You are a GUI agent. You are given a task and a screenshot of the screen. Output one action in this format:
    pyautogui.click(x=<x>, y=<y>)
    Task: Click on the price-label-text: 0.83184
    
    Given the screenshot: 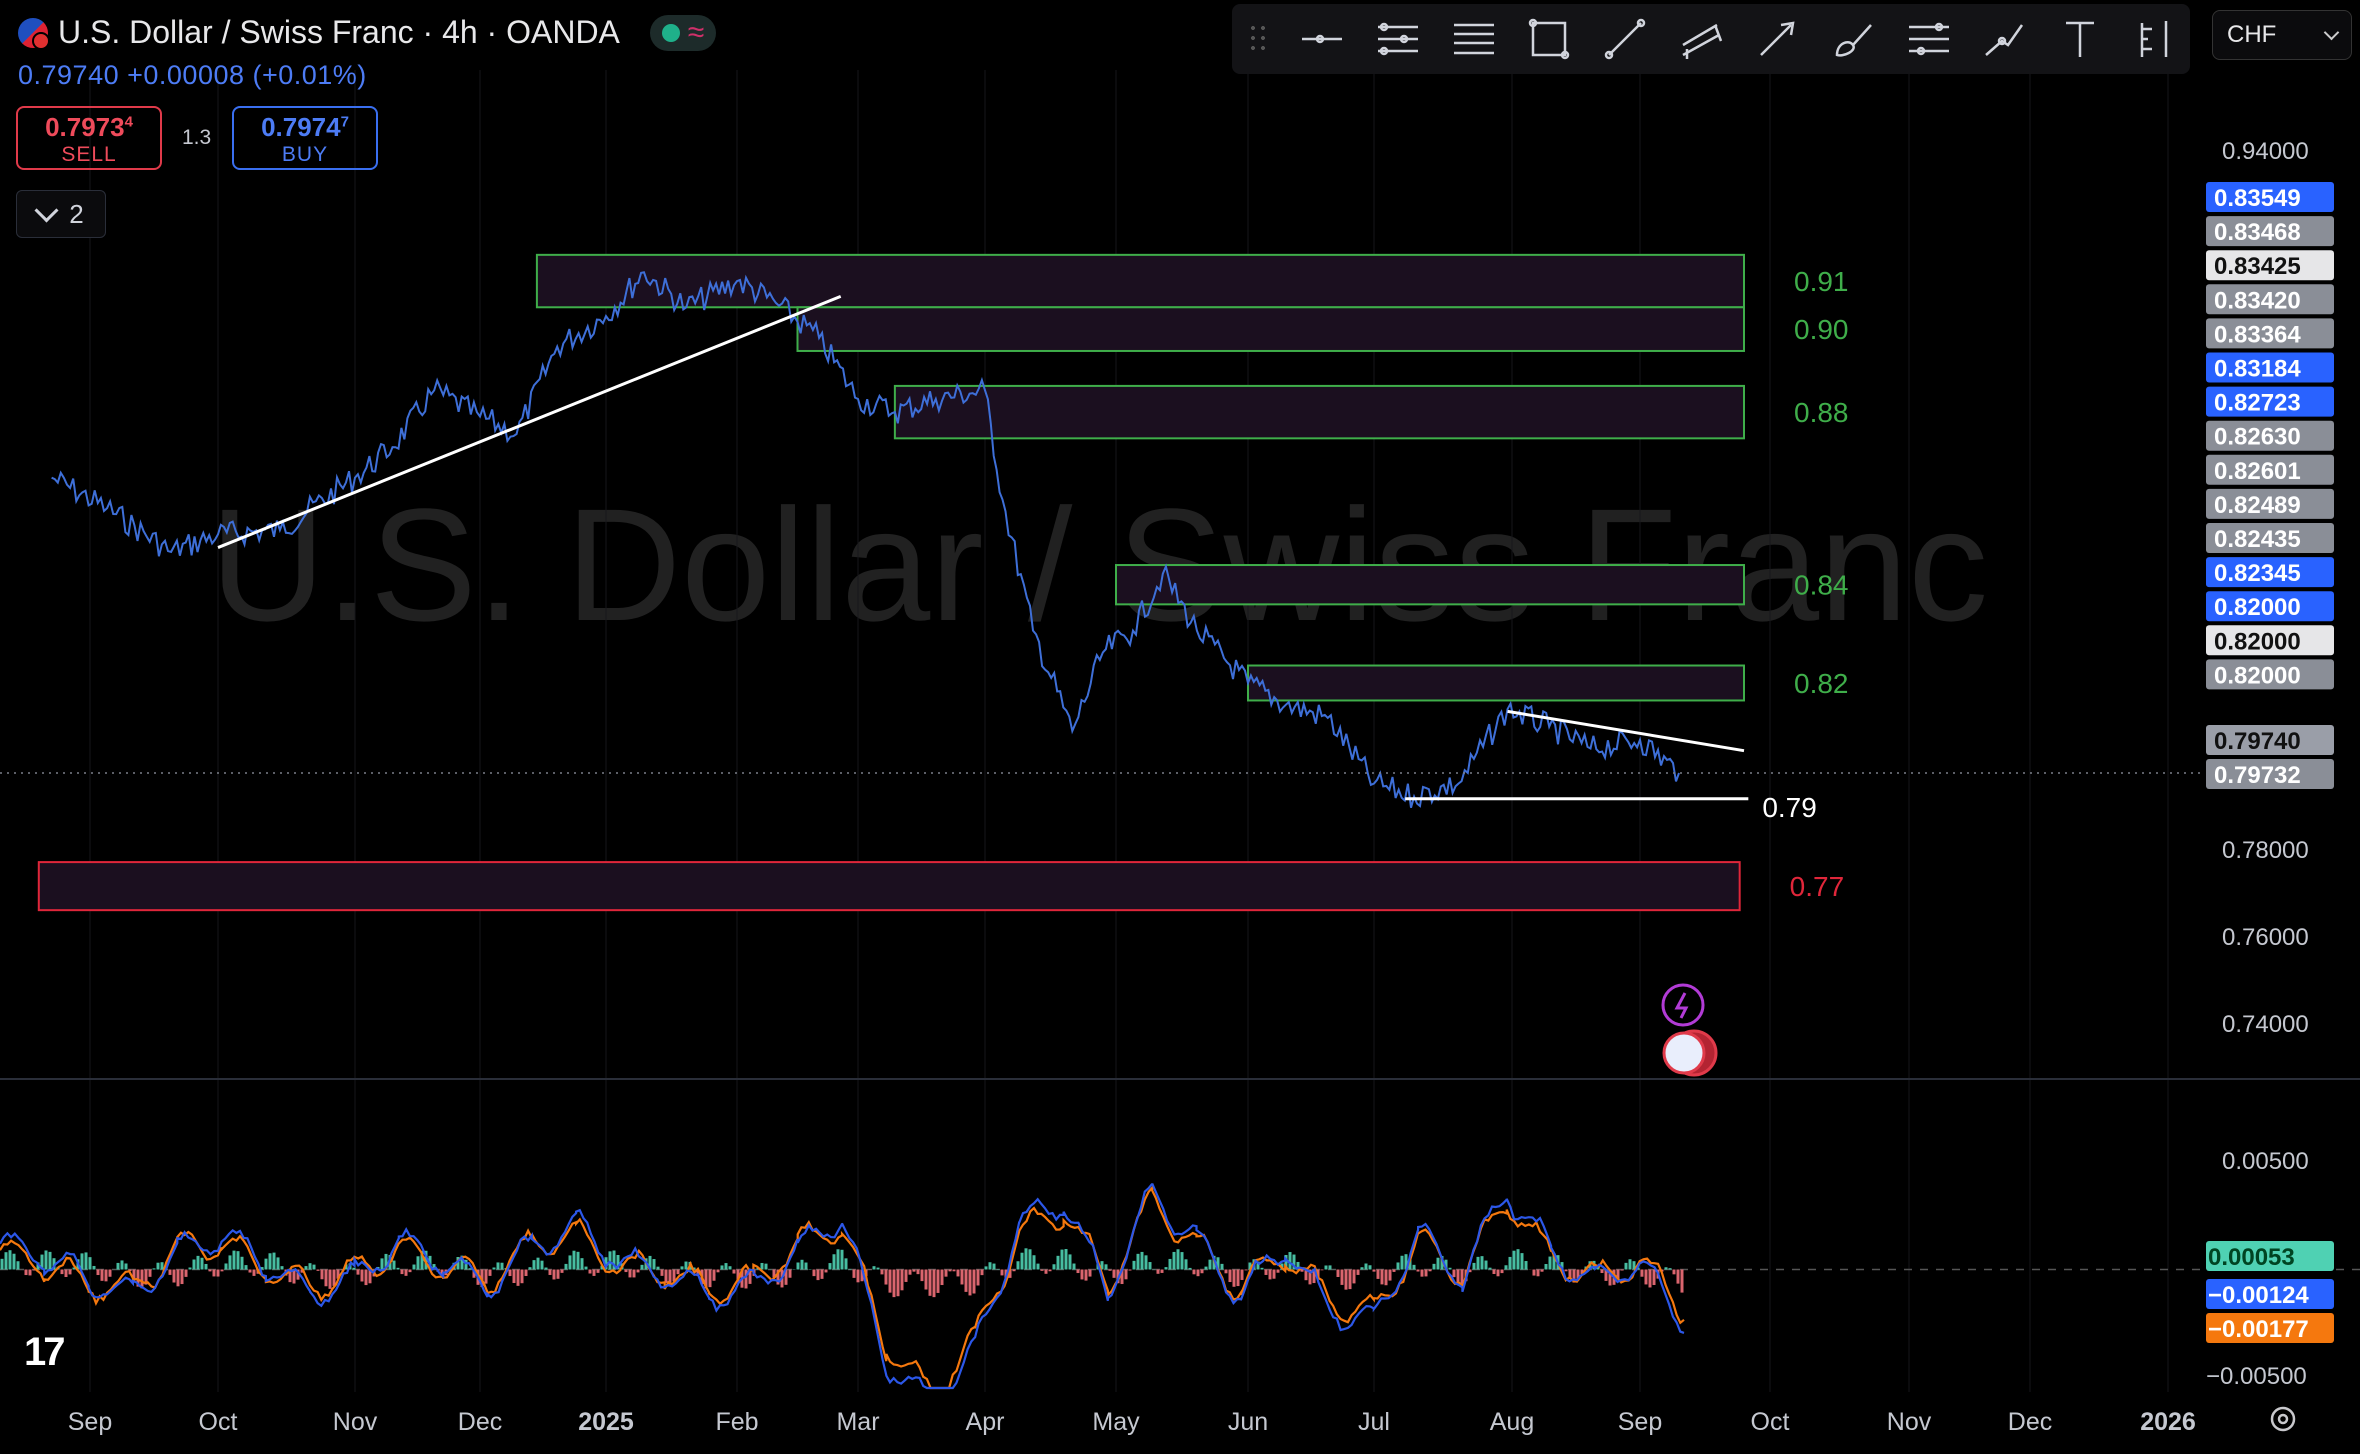 What is the action you would take?
    pyautogui.click(x=2257, y=369)
    